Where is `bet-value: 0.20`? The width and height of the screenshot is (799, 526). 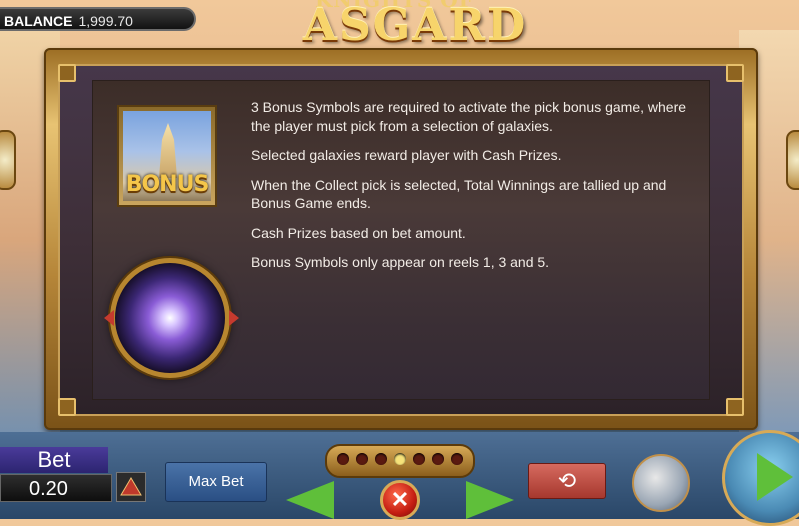
bet-value: 0.20 is located at coordinates (56, 488).